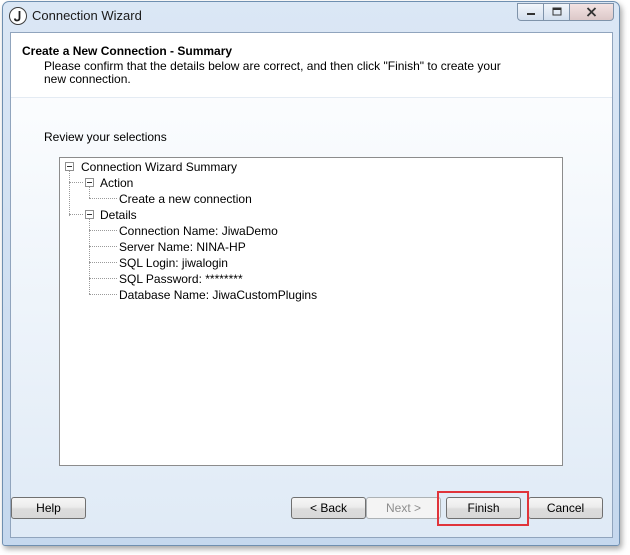 The width and height of the screenshot is (630, 555). I want to click on close-button, so click(592, 12).